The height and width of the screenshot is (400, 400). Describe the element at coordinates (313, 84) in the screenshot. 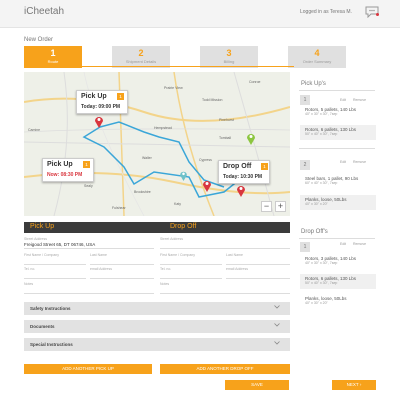

I see `pickups-panel-title: Pick Up's` at that location.